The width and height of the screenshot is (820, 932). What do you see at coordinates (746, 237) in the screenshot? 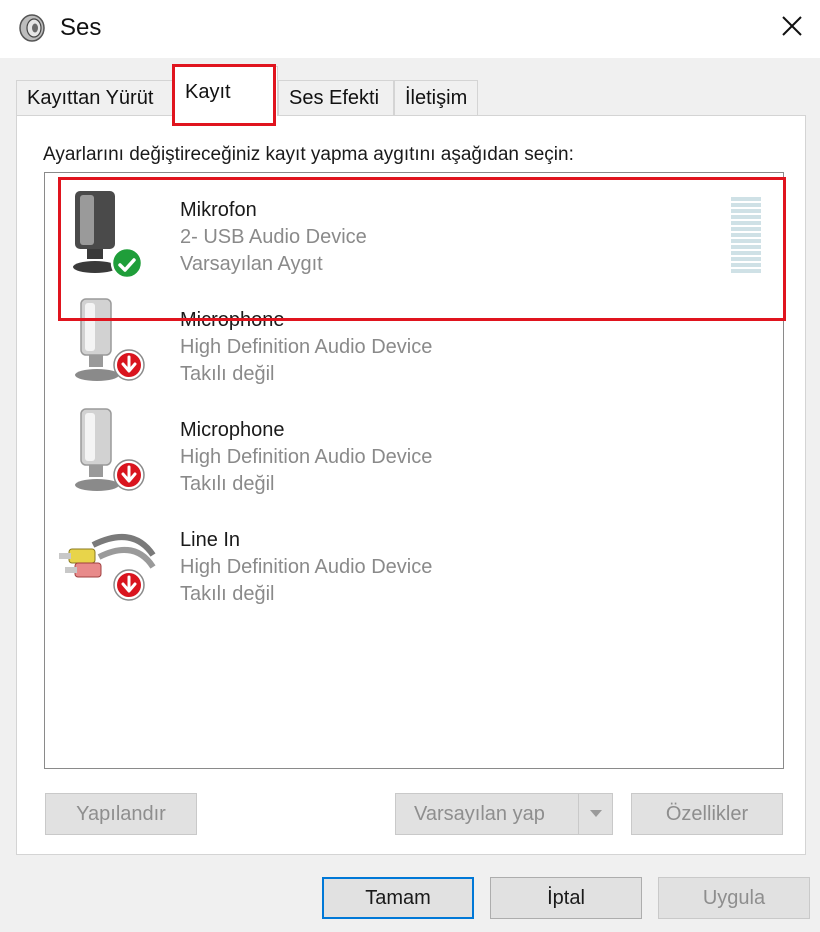
I see `level-meter` at bounding box center [746, 237].